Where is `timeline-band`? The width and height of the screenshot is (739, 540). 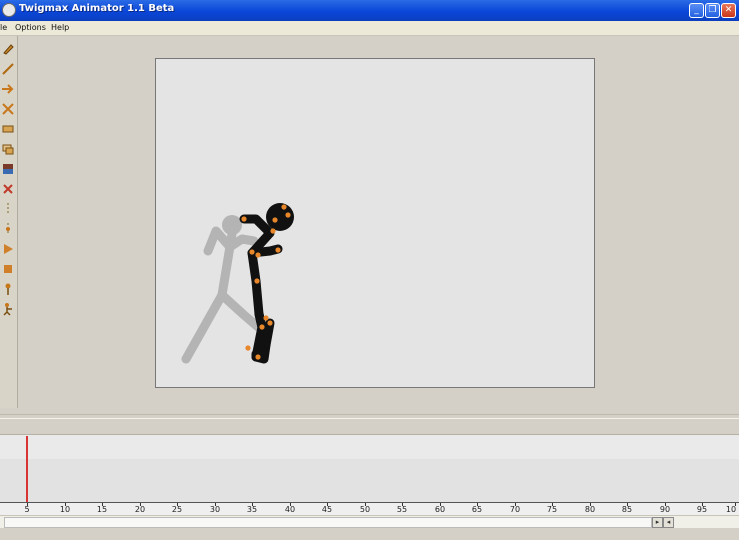
timeline-band is located at coordinates (369, 481).